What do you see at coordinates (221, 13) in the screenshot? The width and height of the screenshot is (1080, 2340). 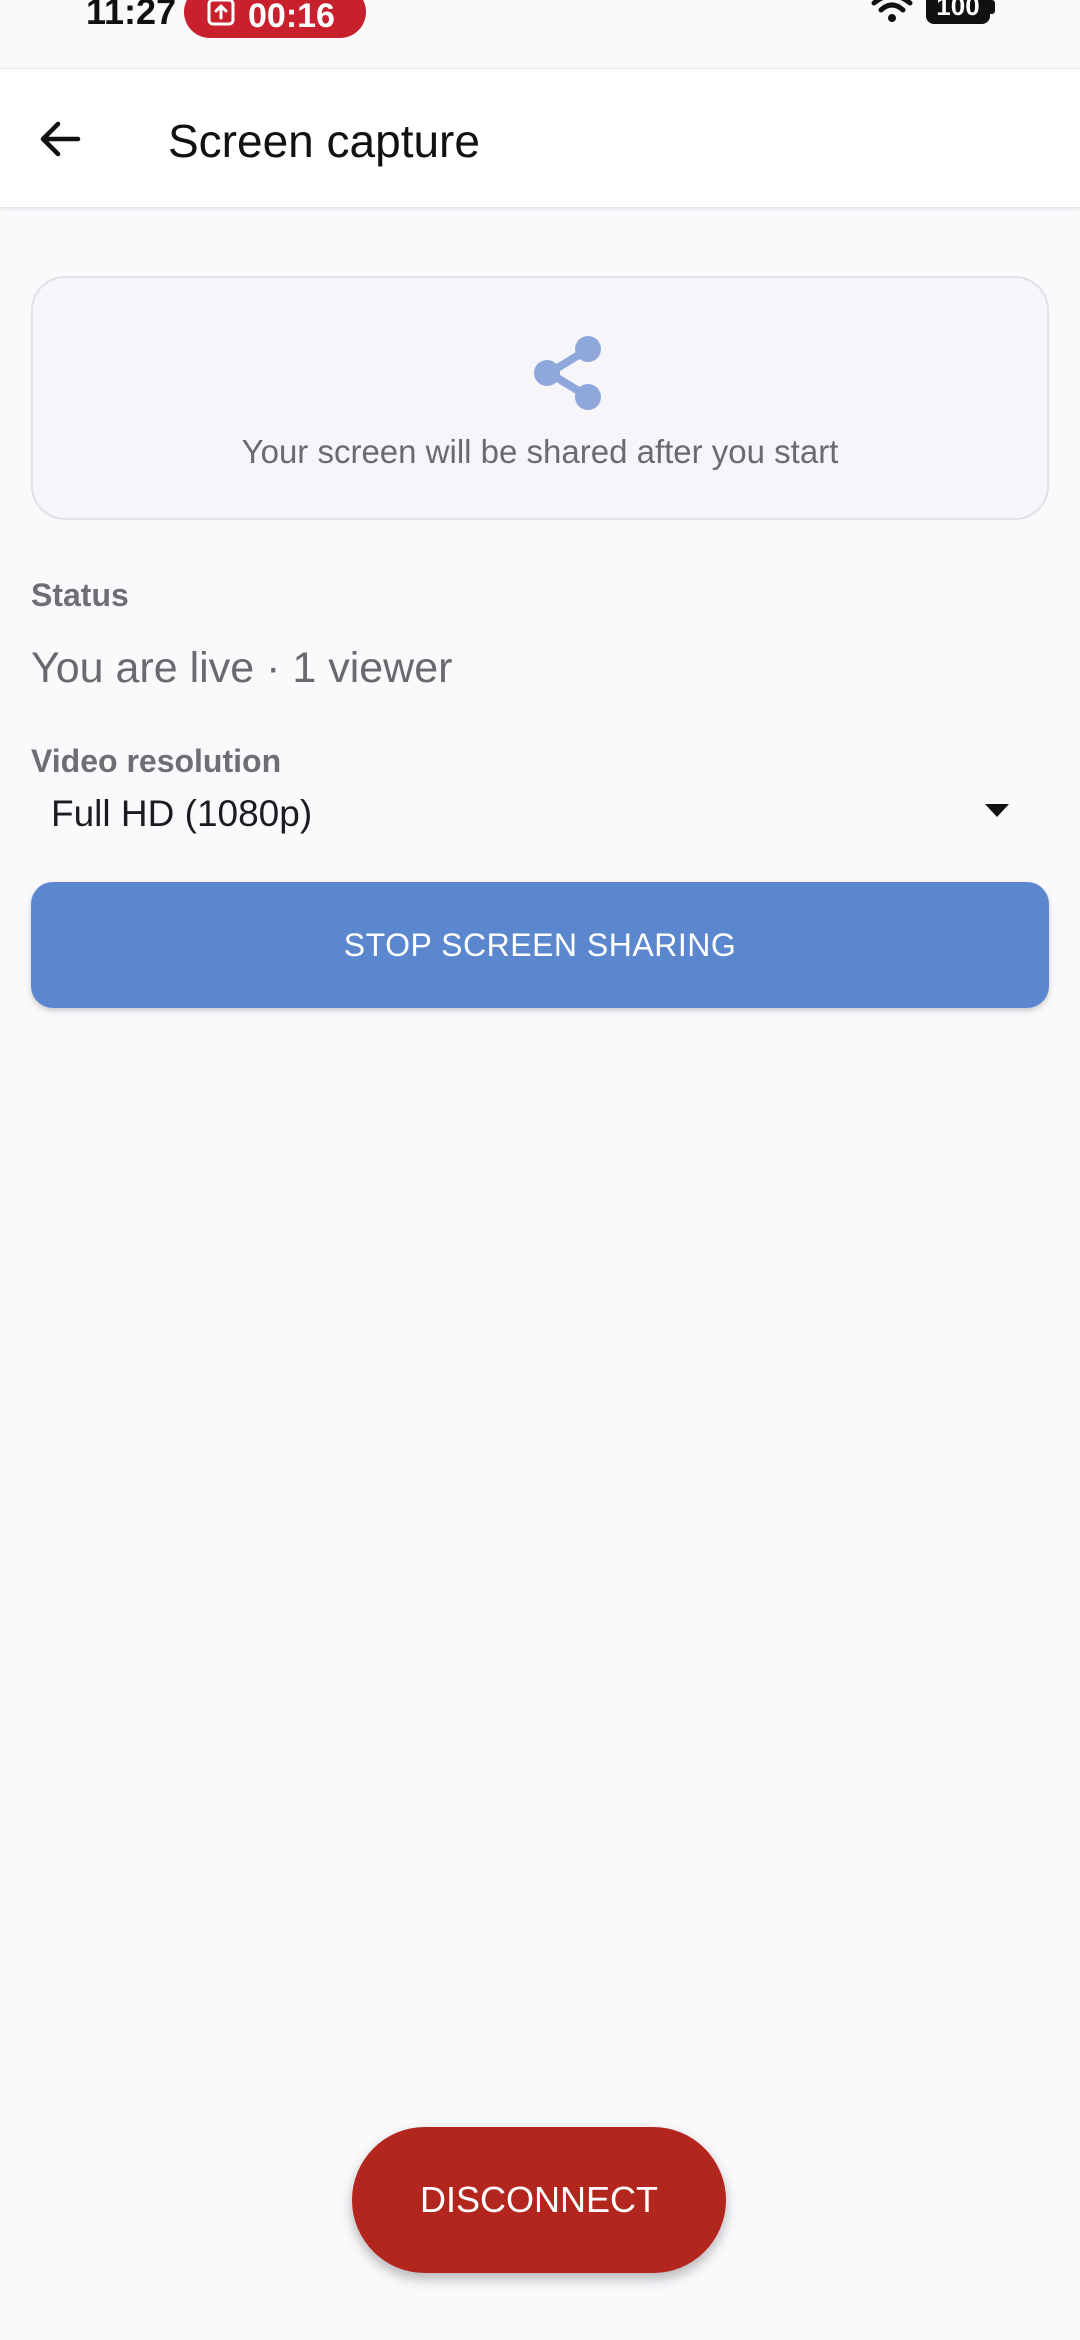 I see `screen-record-icon` at bounding box center [221, 13].